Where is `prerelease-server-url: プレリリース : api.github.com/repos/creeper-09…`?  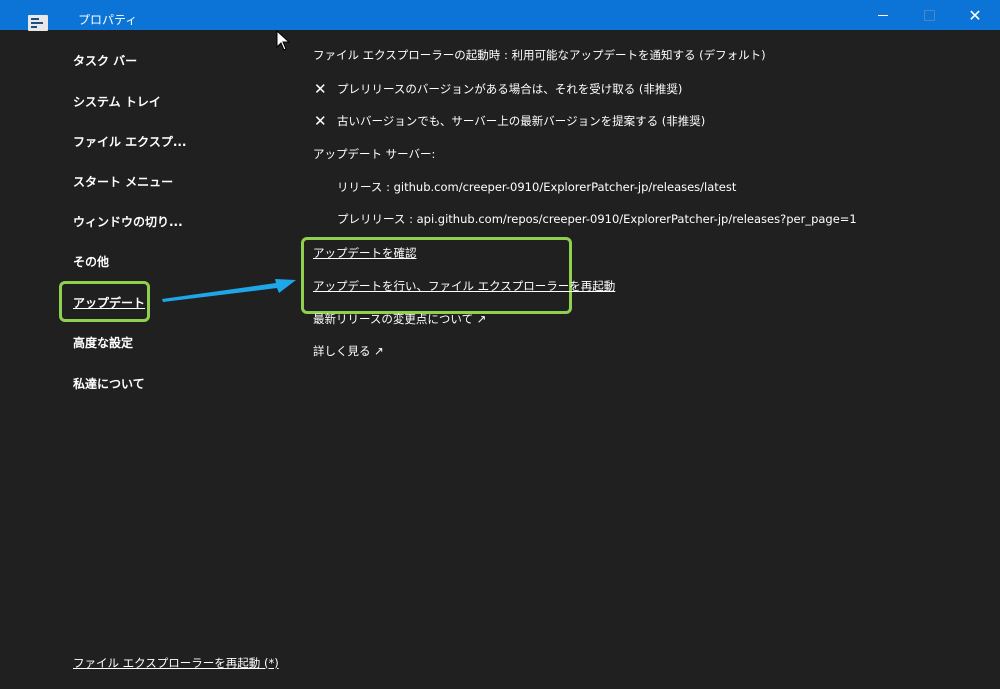
prerelease-server-url: プレリリース : api.github.com/repos/creeper-09… is located at coordinates (597, 219).